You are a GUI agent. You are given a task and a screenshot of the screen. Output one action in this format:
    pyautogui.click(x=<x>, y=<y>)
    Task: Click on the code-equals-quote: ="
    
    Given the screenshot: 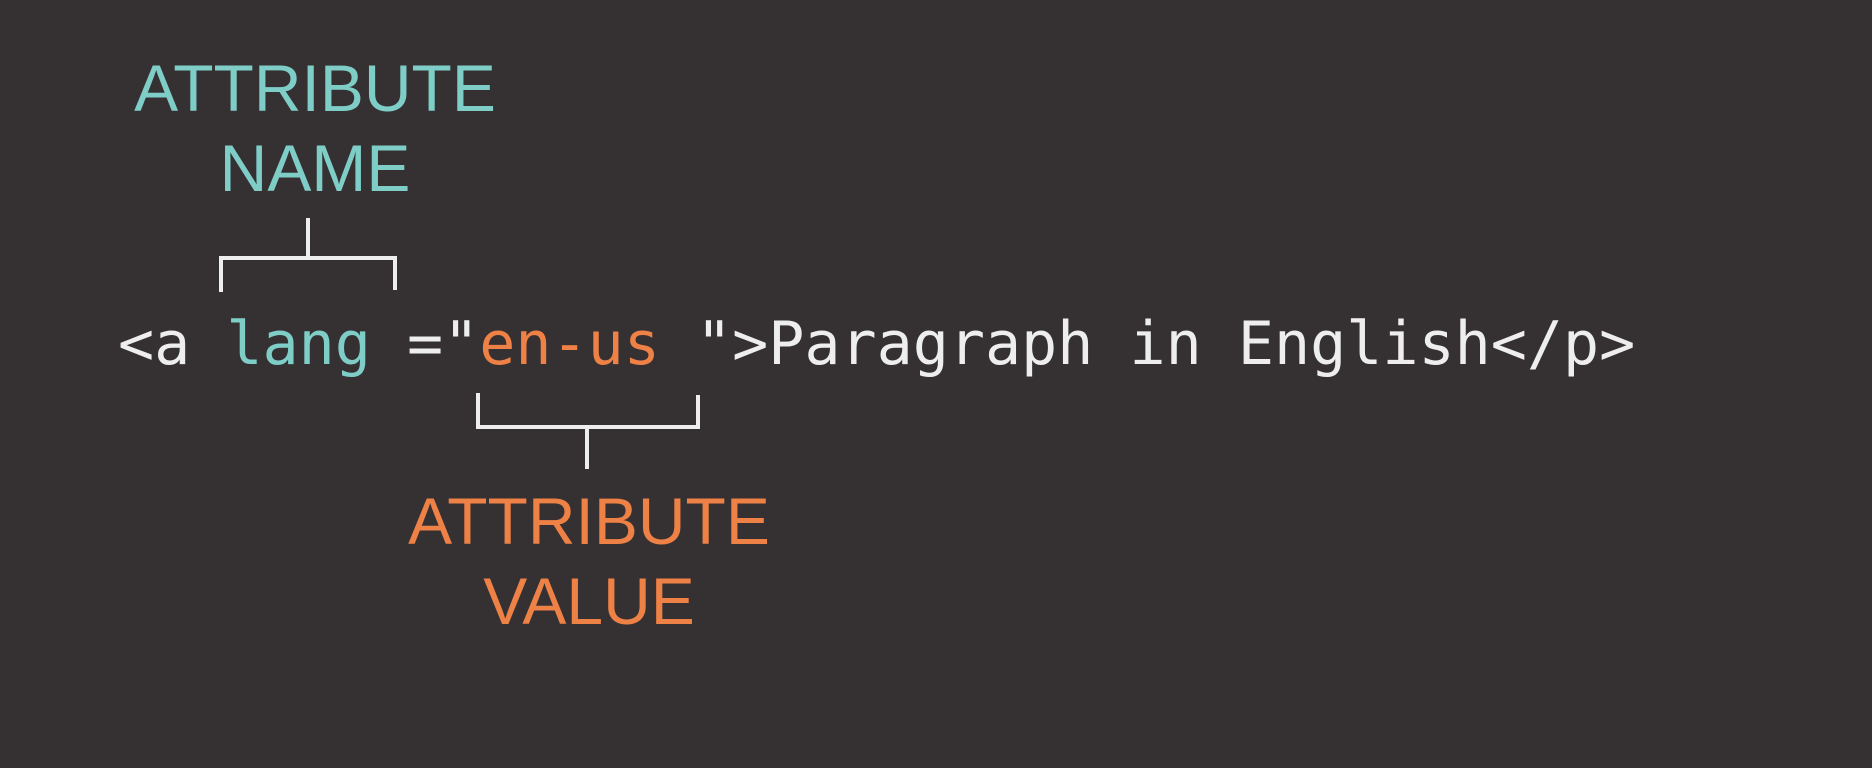 What is the action you would take?
    pyautogui.click(x=425, y=344)
    